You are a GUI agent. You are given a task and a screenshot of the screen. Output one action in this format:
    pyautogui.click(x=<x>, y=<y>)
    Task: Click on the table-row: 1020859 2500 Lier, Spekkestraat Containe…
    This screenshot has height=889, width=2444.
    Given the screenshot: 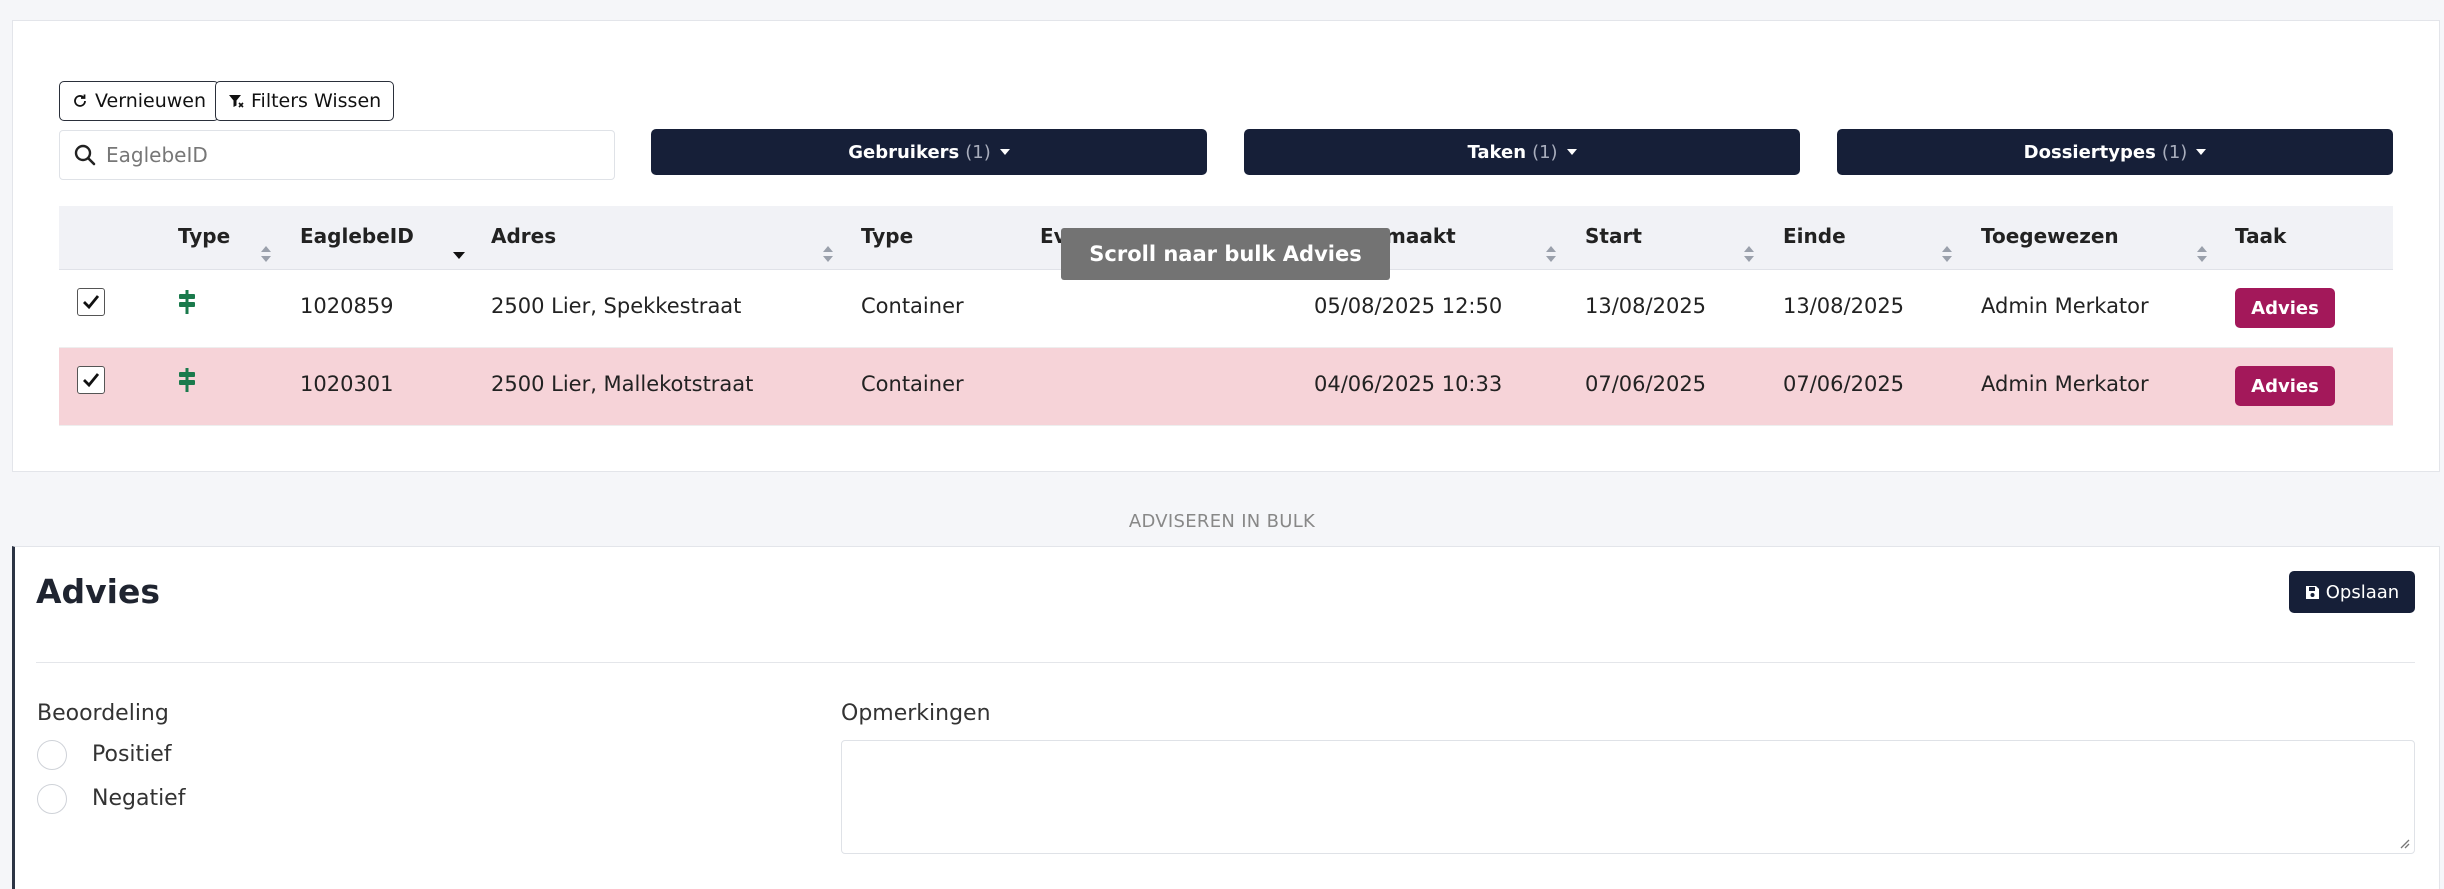 What is the action you would take?
    pyautogui.click(x=1226, y=309)
    